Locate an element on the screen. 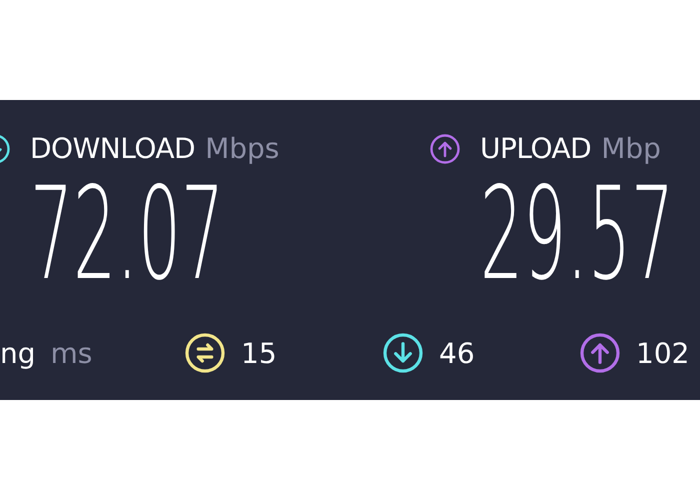 This screenshot has height=500, width=700. ping-label: ng is located at coordinates (18, 353).